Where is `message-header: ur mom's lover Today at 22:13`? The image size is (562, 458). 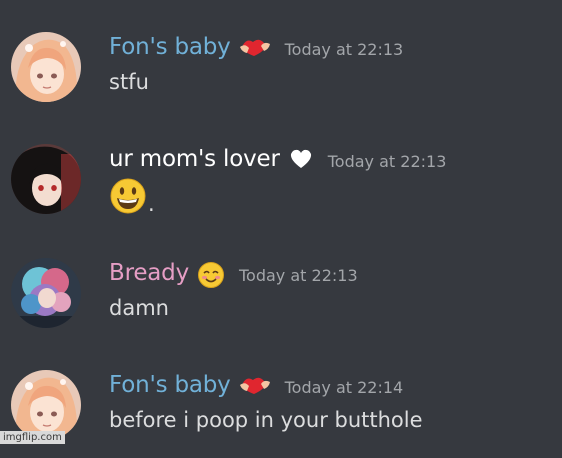 message-header: ur mom's lover Today at 22:13 is located at coordinates (277, 159).